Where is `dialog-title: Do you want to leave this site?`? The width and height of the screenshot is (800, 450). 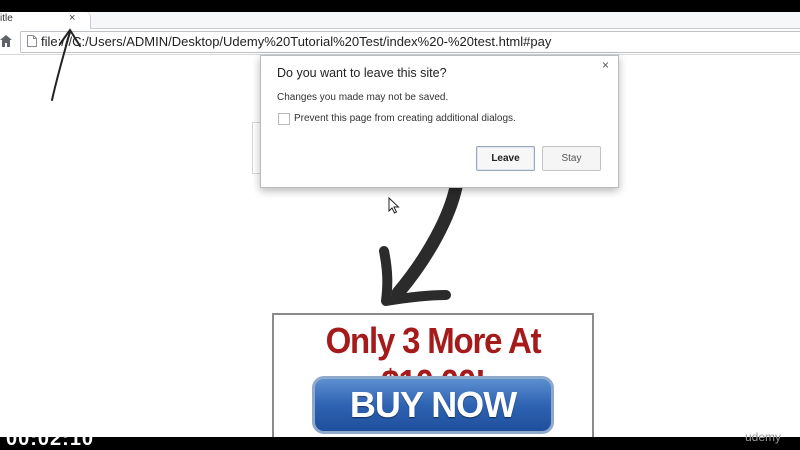
dialog-title: Do you want to leave this site? is located at coordinates (362, 73).